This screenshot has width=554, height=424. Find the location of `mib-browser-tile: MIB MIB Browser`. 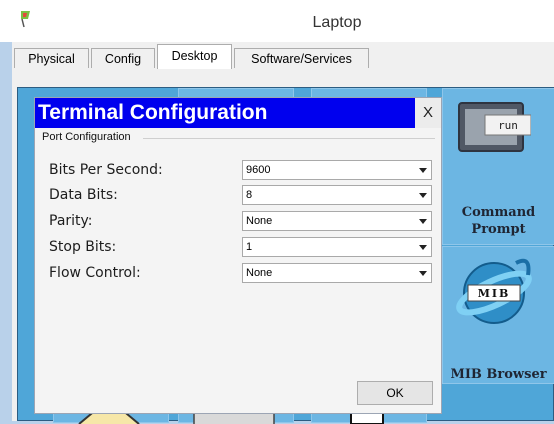

mib-browser-tile: MIB MIB Browser is located at coordinates (498, 315).